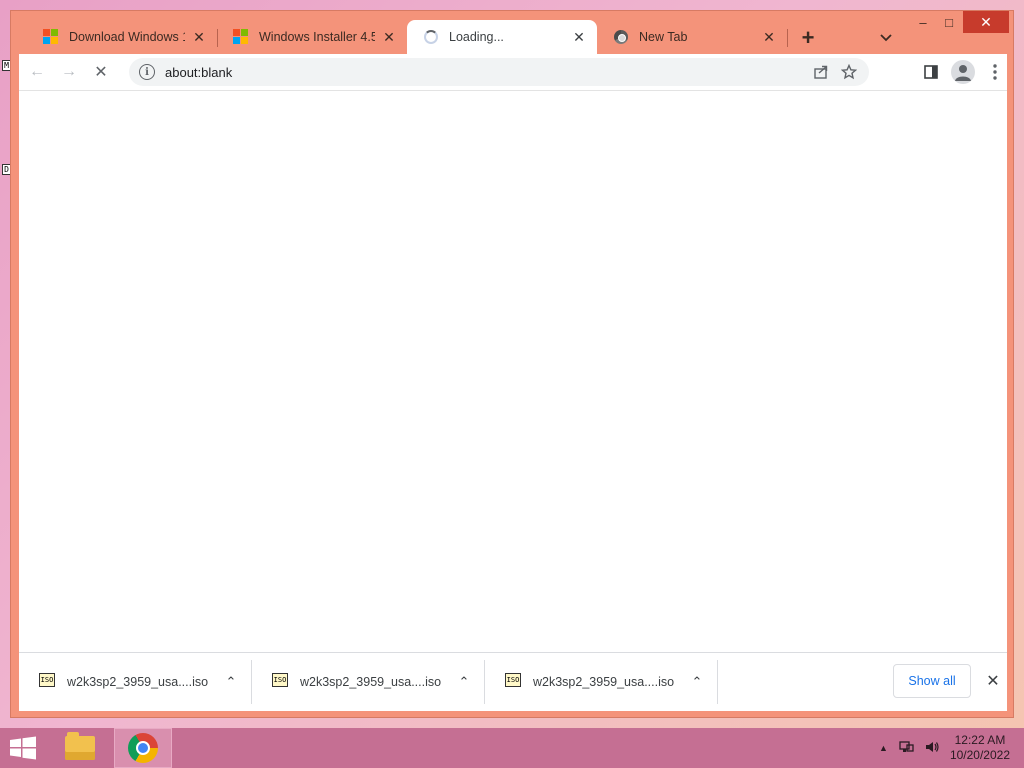  I want to click on clock: 12:22 AM 10/20/2022, so click(980, 748).